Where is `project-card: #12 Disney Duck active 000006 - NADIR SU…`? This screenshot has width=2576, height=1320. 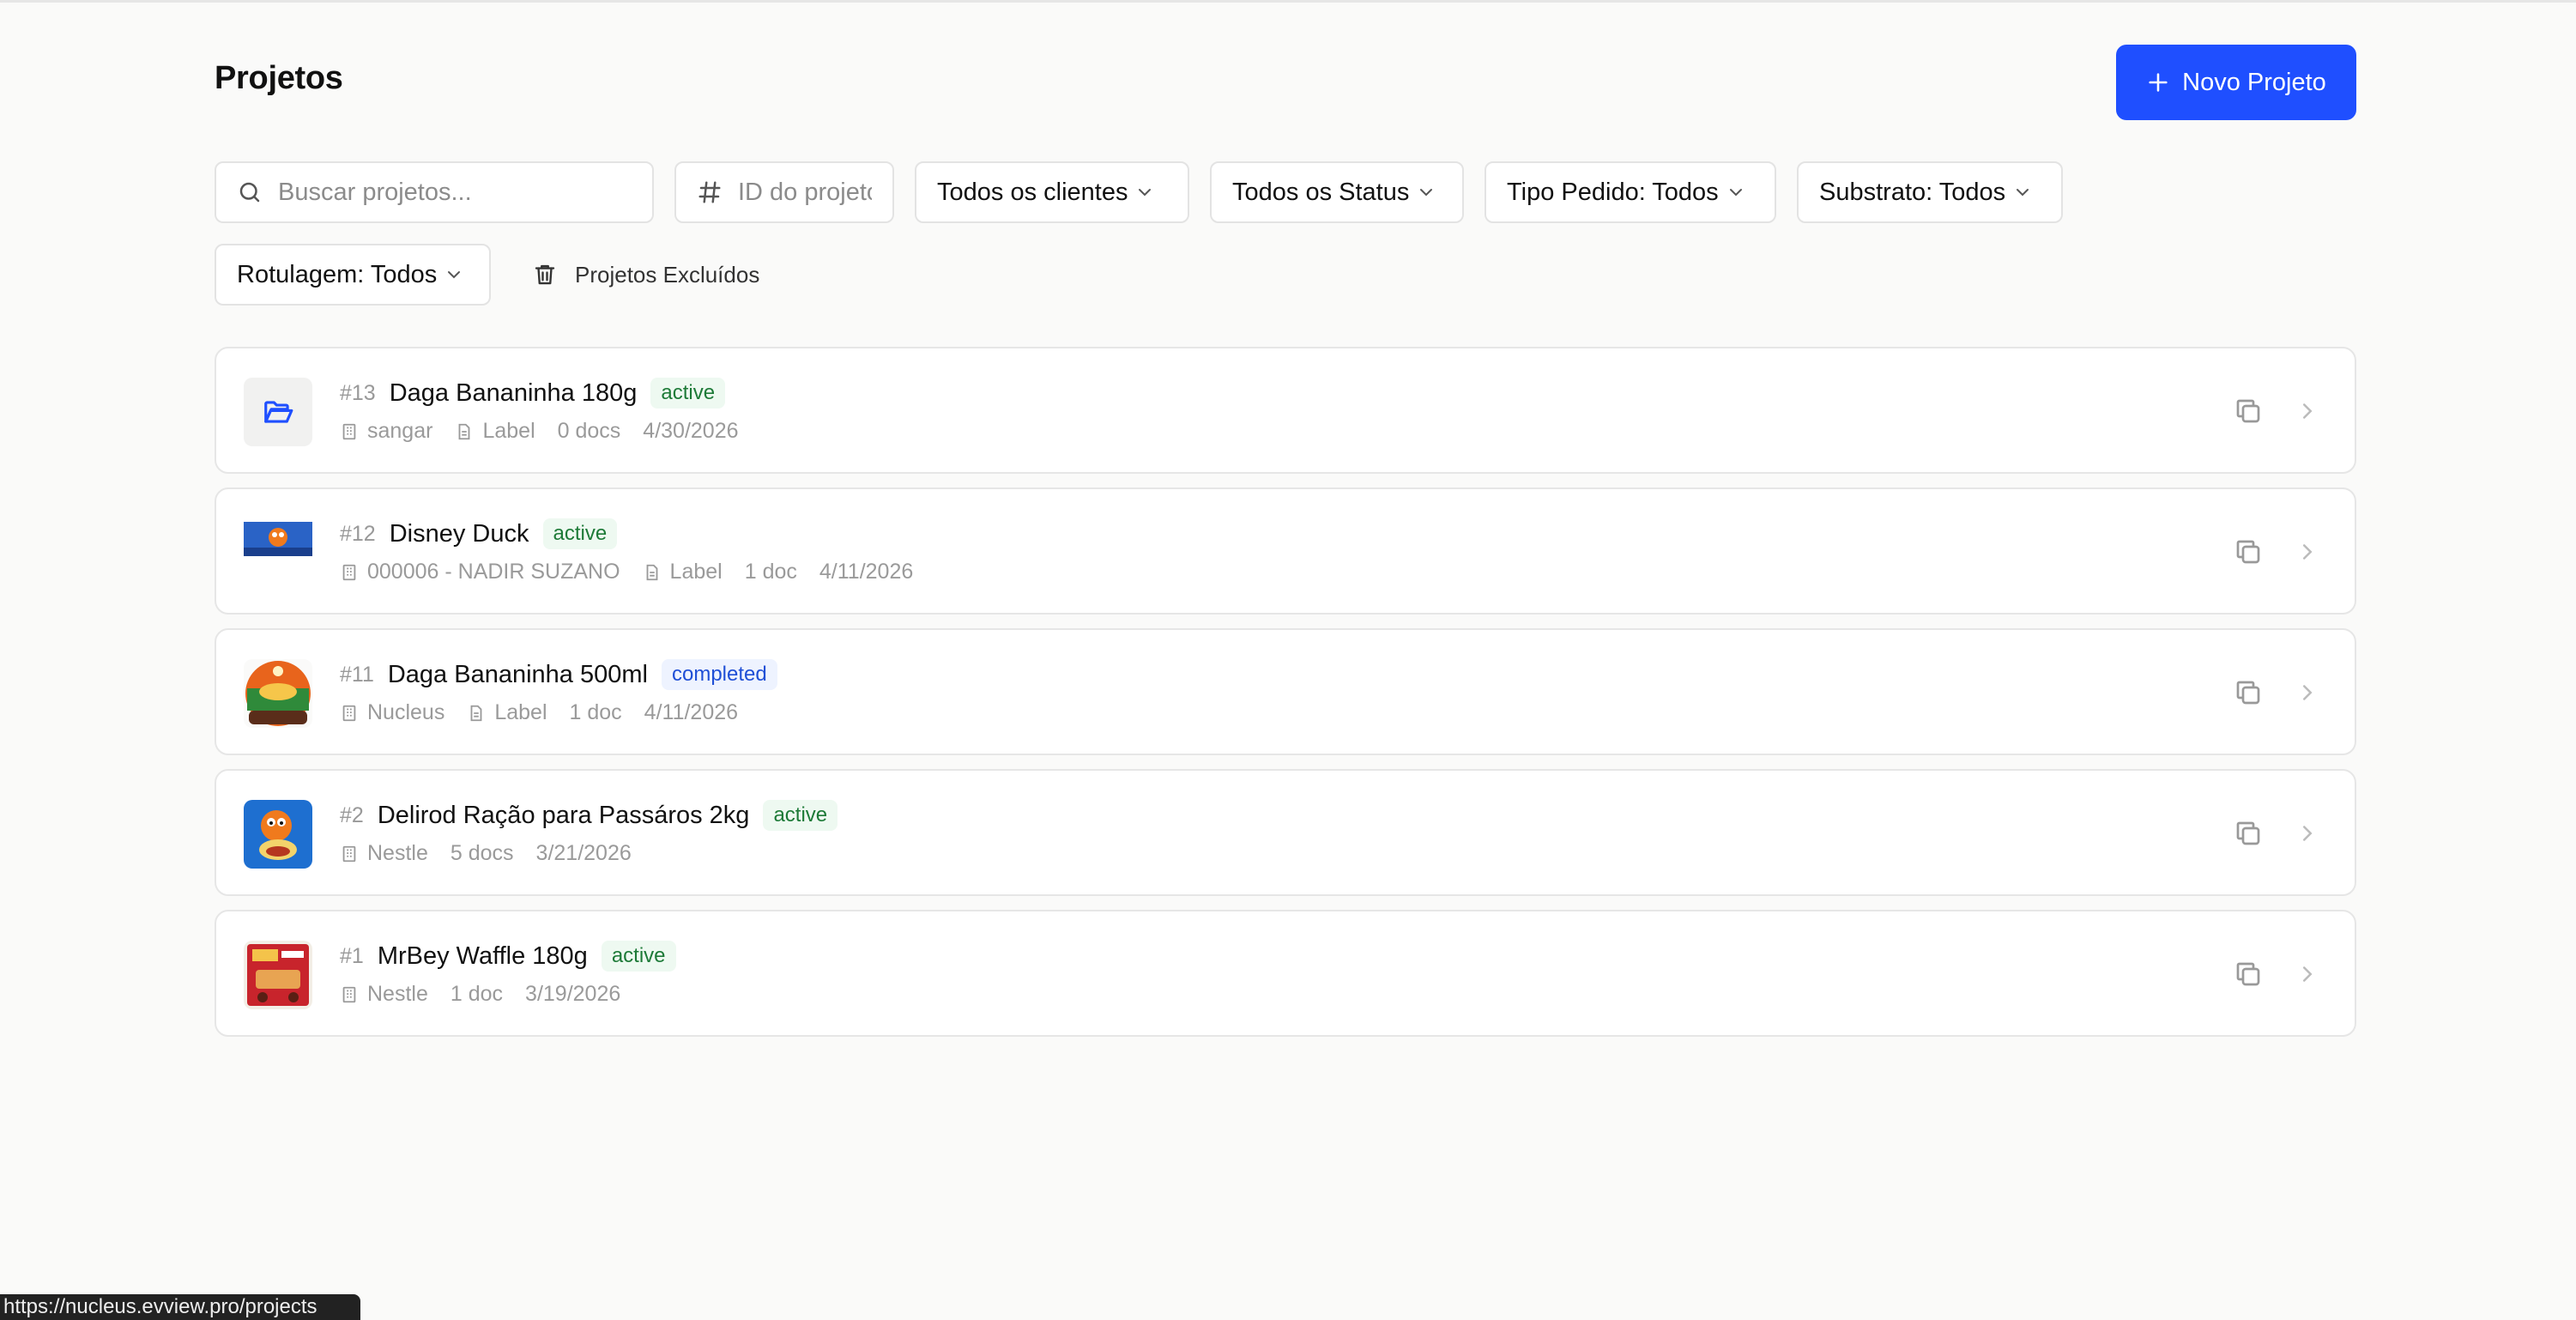
project-card: #12 Disney Duck active 000006 - NADIR SU… is located at coordinates (1285, 551).